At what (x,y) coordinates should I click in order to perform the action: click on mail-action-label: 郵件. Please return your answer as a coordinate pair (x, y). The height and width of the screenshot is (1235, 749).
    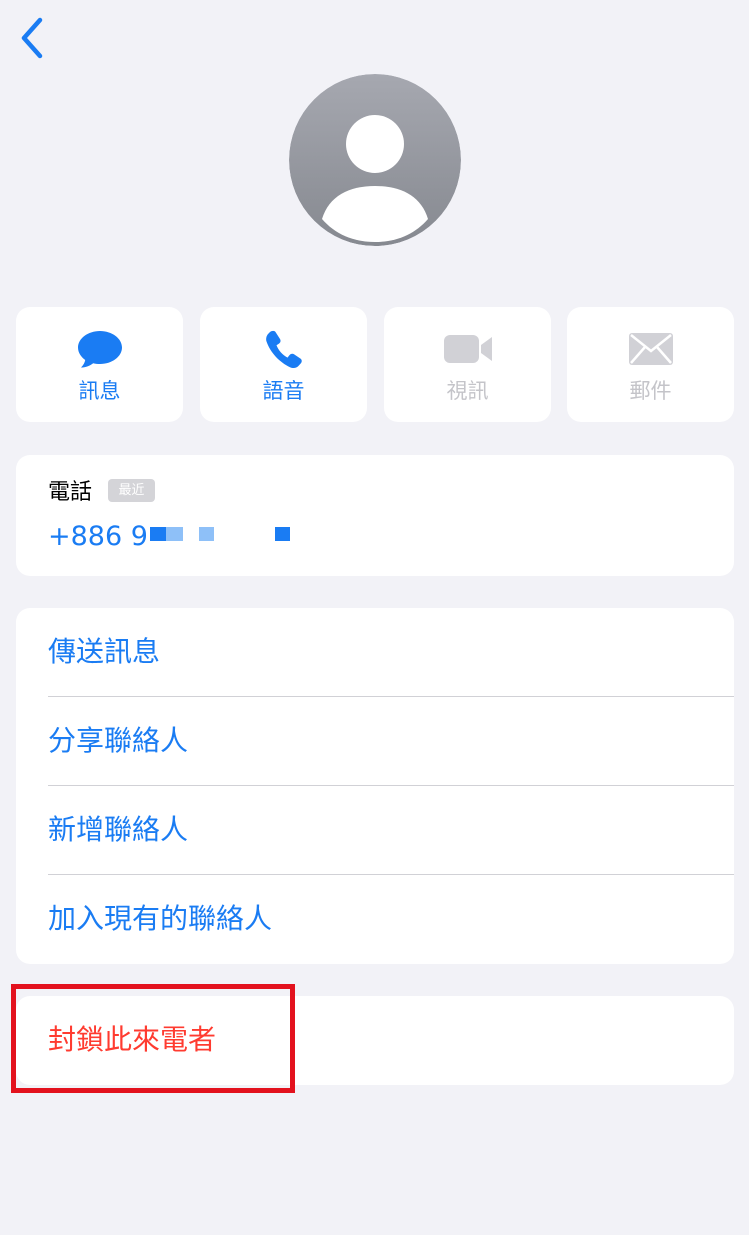
    Looking at the image, I should click on (650, 391).